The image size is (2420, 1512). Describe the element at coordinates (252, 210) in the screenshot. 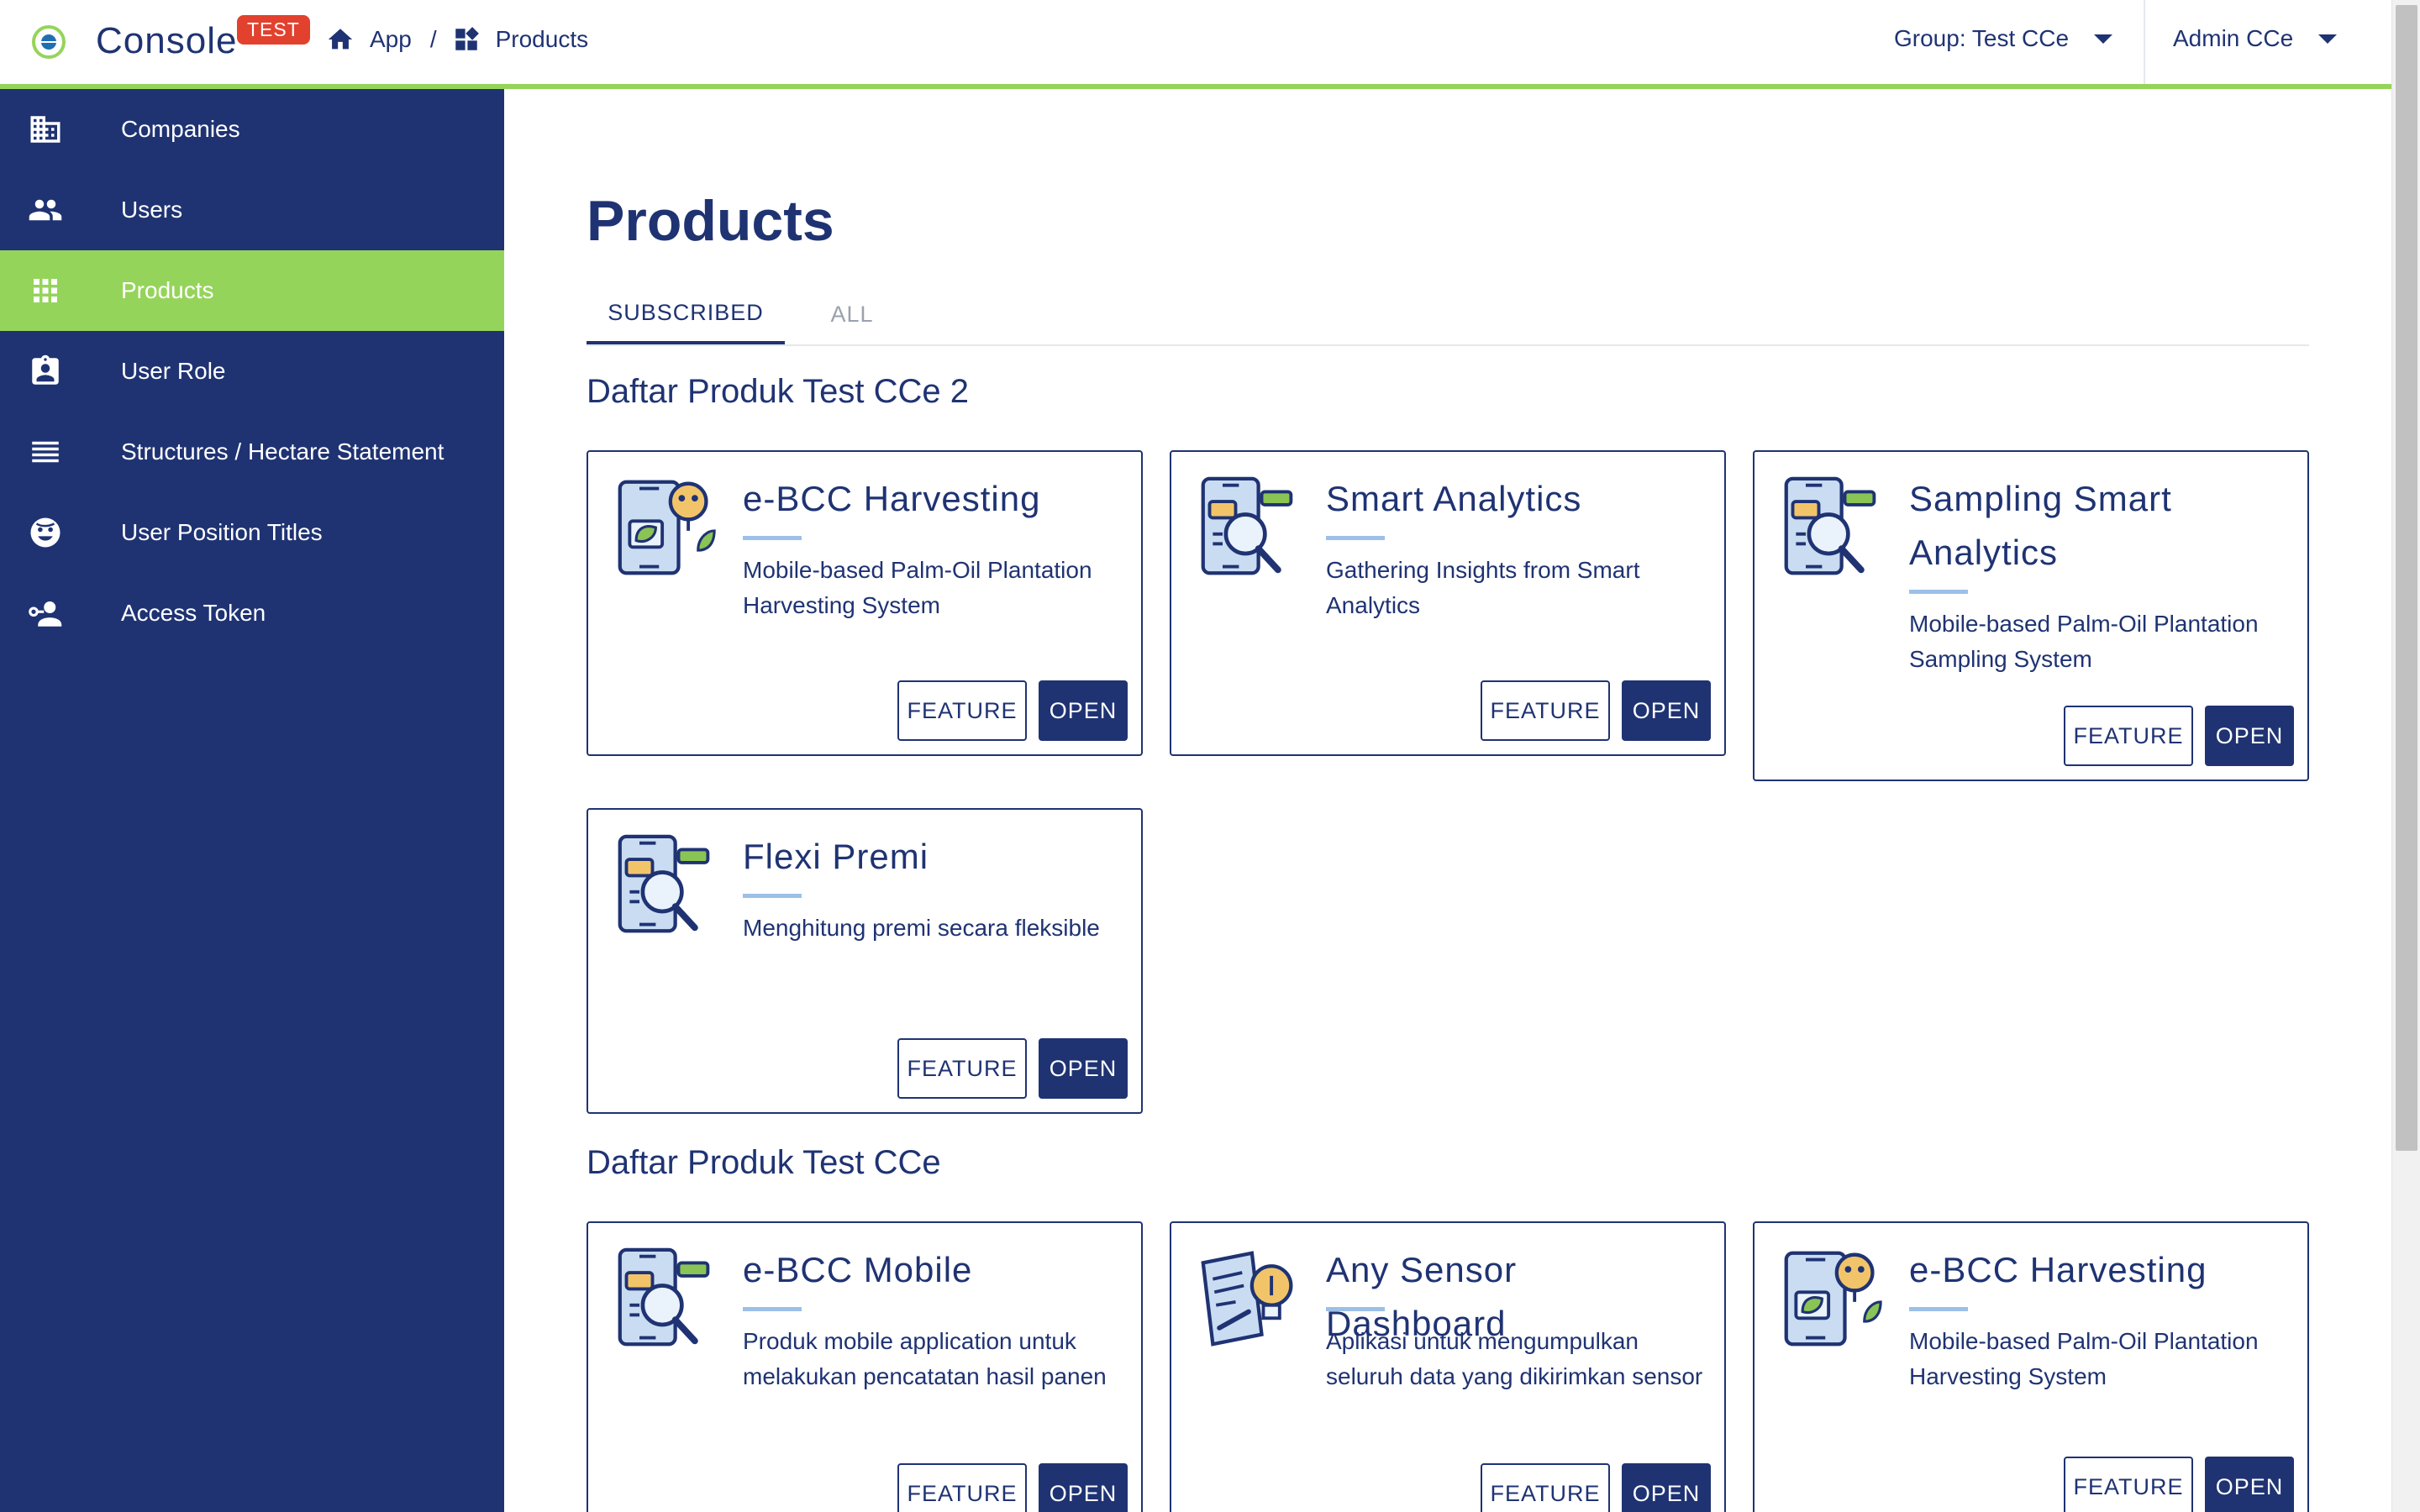

I see `sidebar-item-users: Users` at that location.